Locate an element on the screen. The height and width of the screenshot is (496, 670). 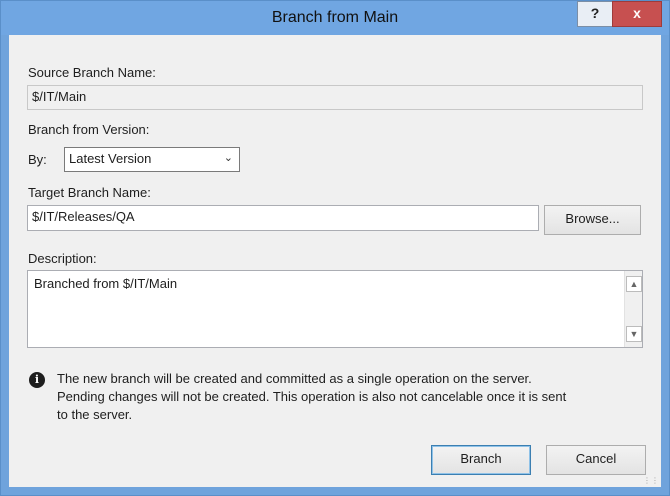
dialog-title: Branch from Main is located at coordinates (335, 17).